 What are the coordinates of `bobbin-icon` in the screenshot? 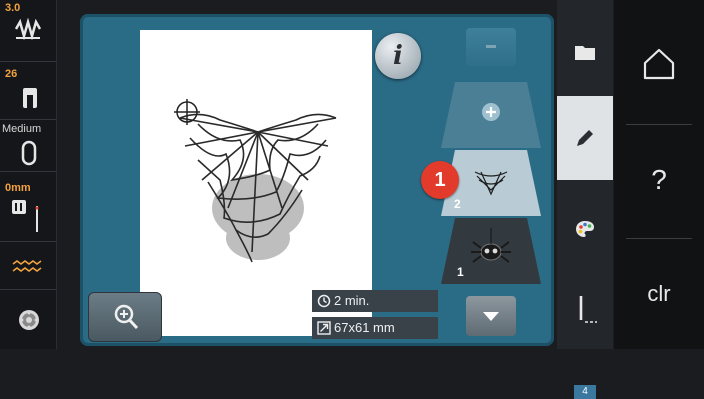 It's located at (29, 320).